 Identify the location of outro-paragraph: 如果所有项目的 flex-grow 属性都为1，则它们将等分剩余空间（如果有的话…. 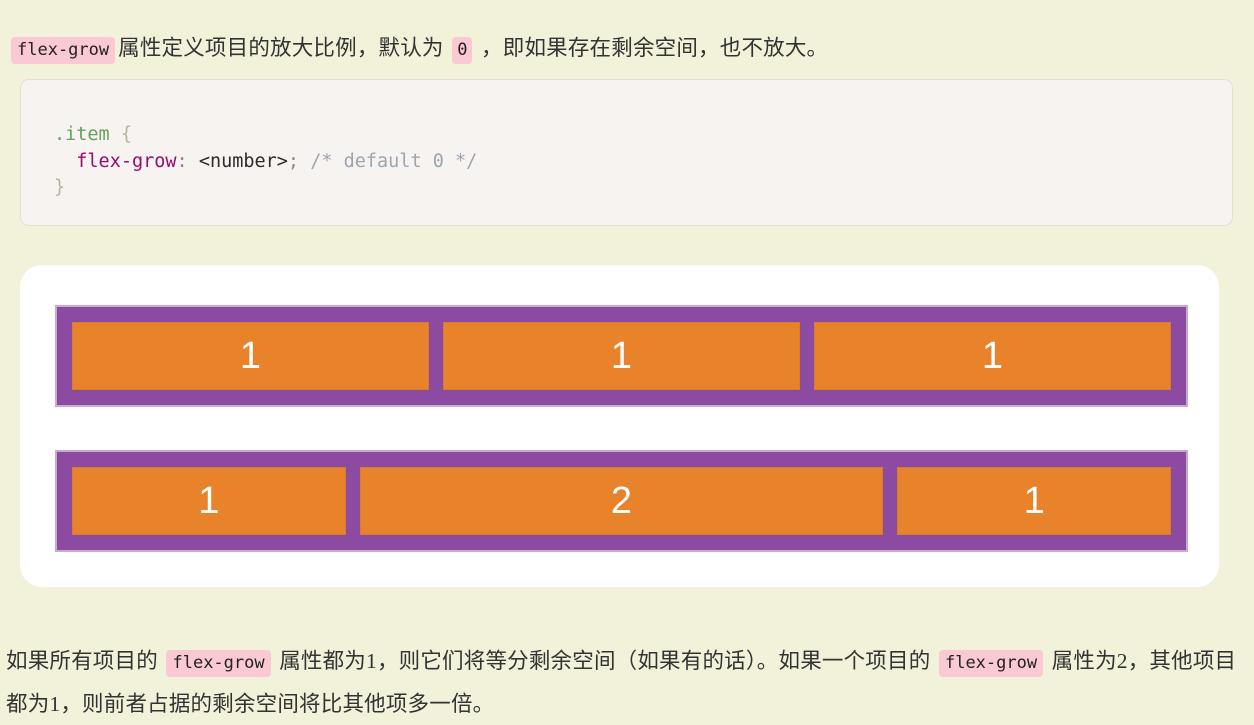
(628, 683).